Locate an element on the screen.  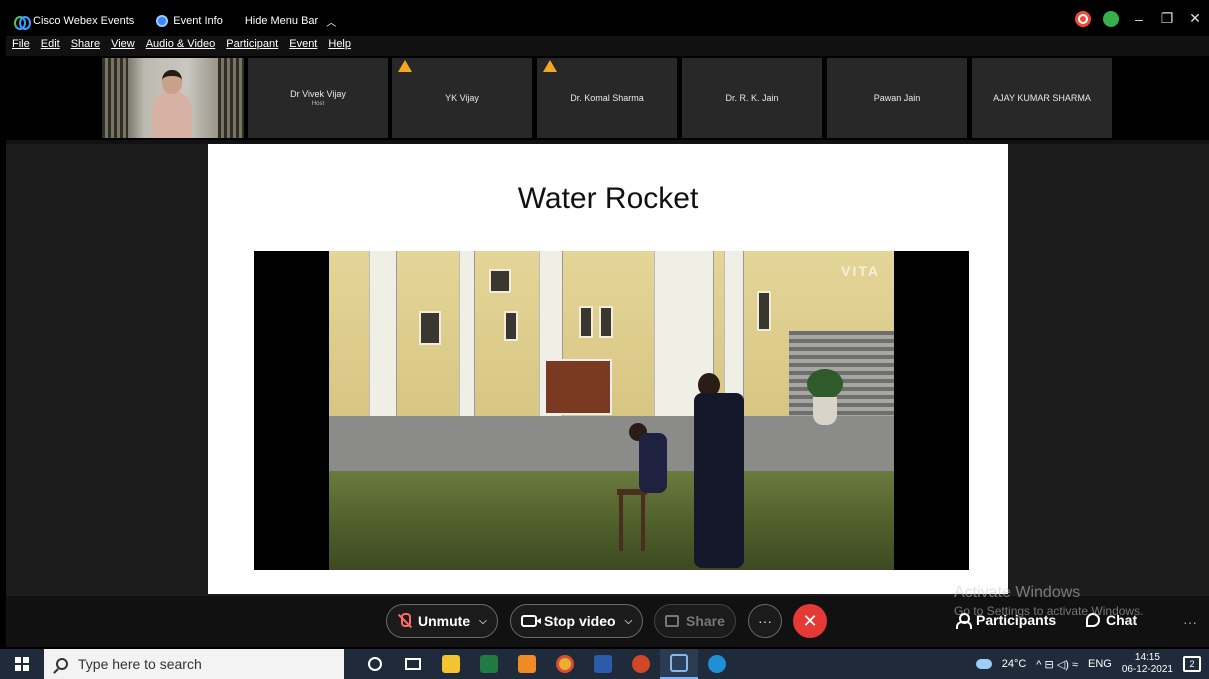
chat-label: Chat is located at coordinates (1122, 620).